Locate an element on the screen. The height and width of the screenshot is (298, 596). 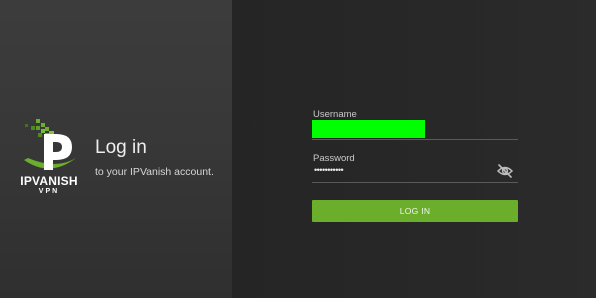
page-subtitle: to your IPVanish account. is located at coordinates (154, 172).